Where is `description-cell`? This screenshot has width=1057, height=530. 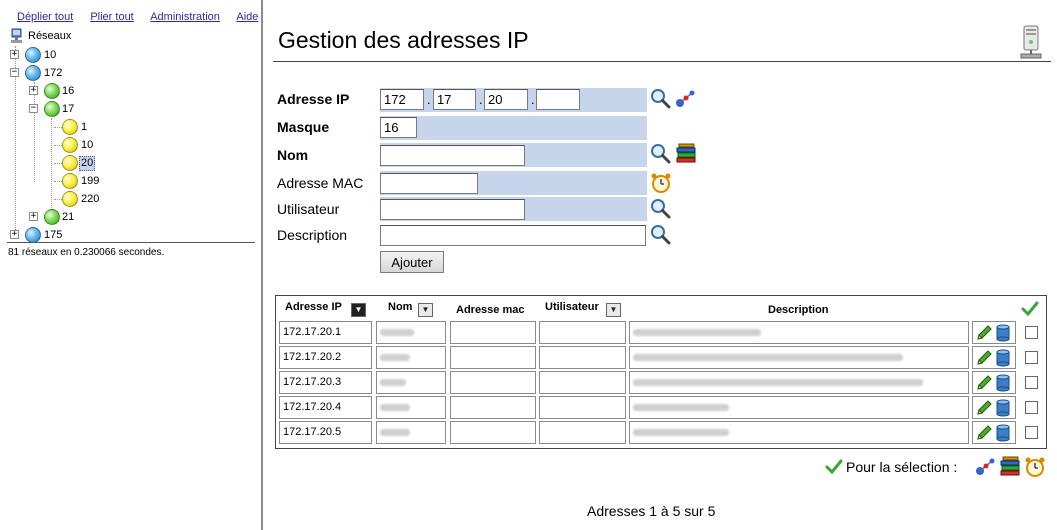 description-cell is located at coordinates (799, 357).